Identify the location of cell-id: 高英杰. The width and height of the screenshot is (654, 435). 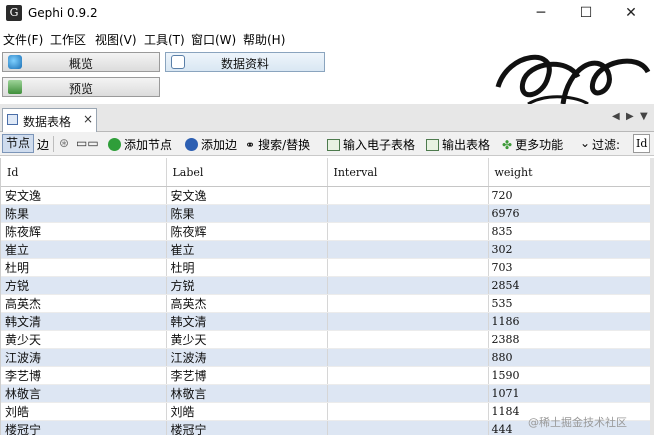
(84, 303).